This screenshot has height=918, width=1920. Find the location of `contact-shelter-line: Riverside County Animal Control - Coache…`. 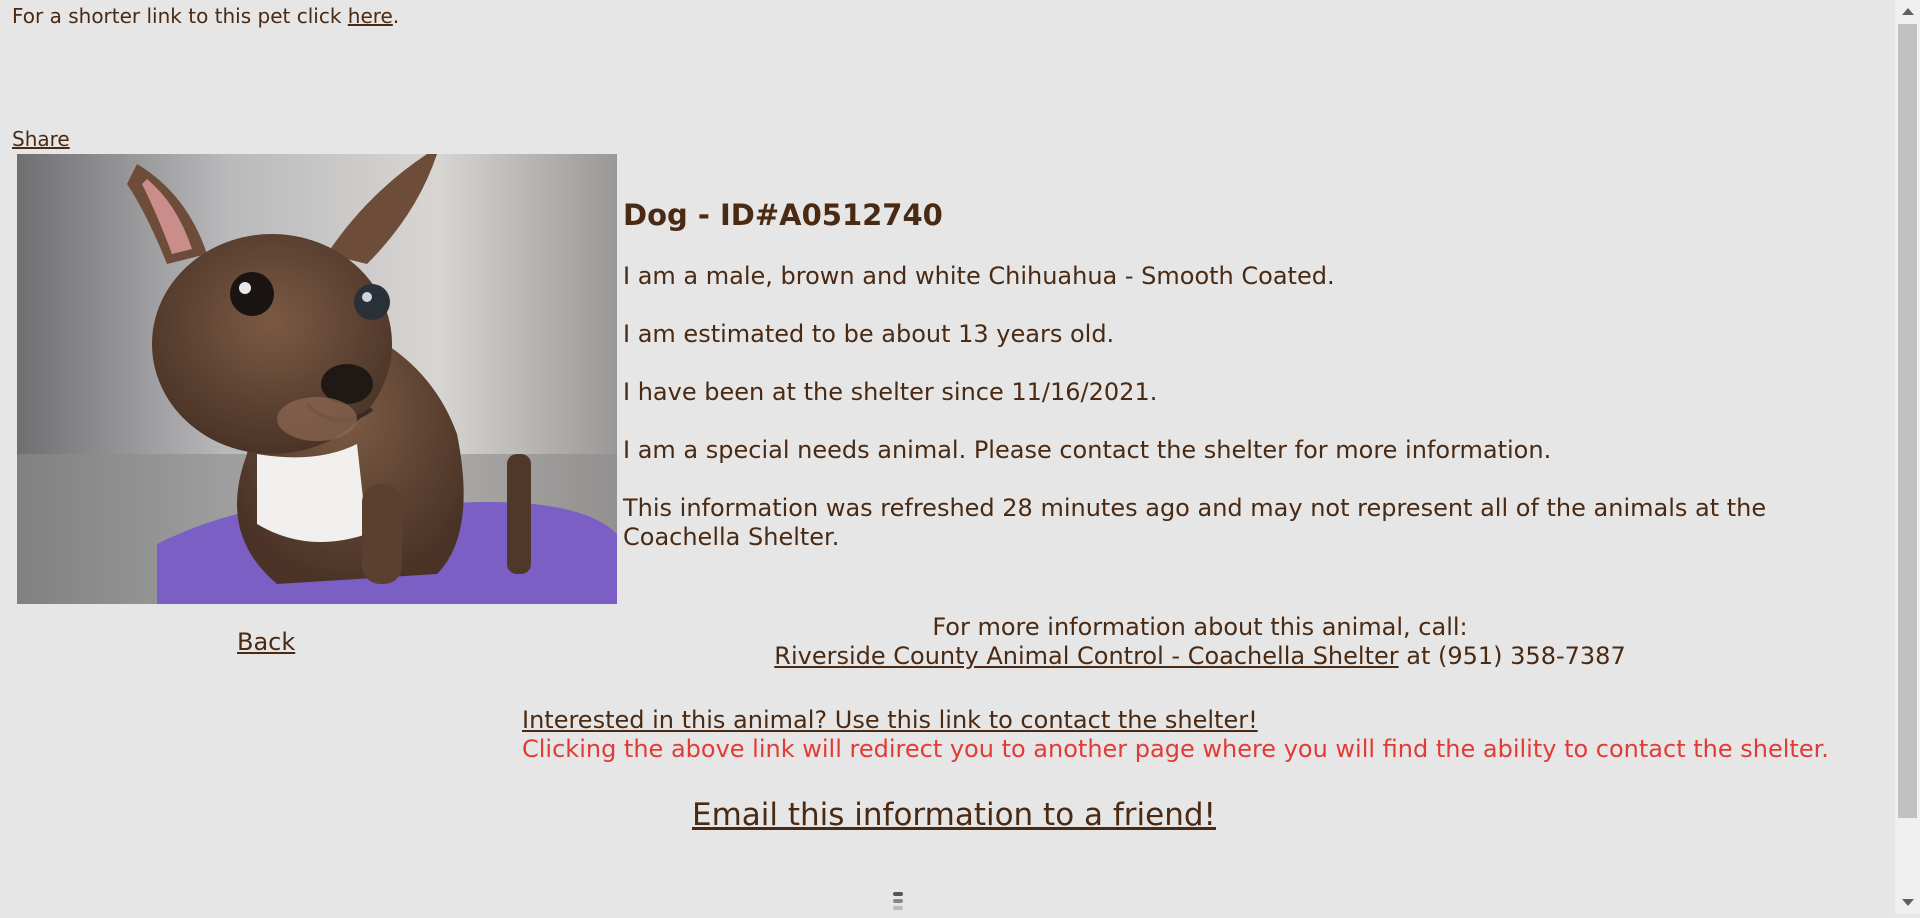

contact-shelter-line: Riverside County Animal Control - Coache… is located at coordinates (1200, 656).